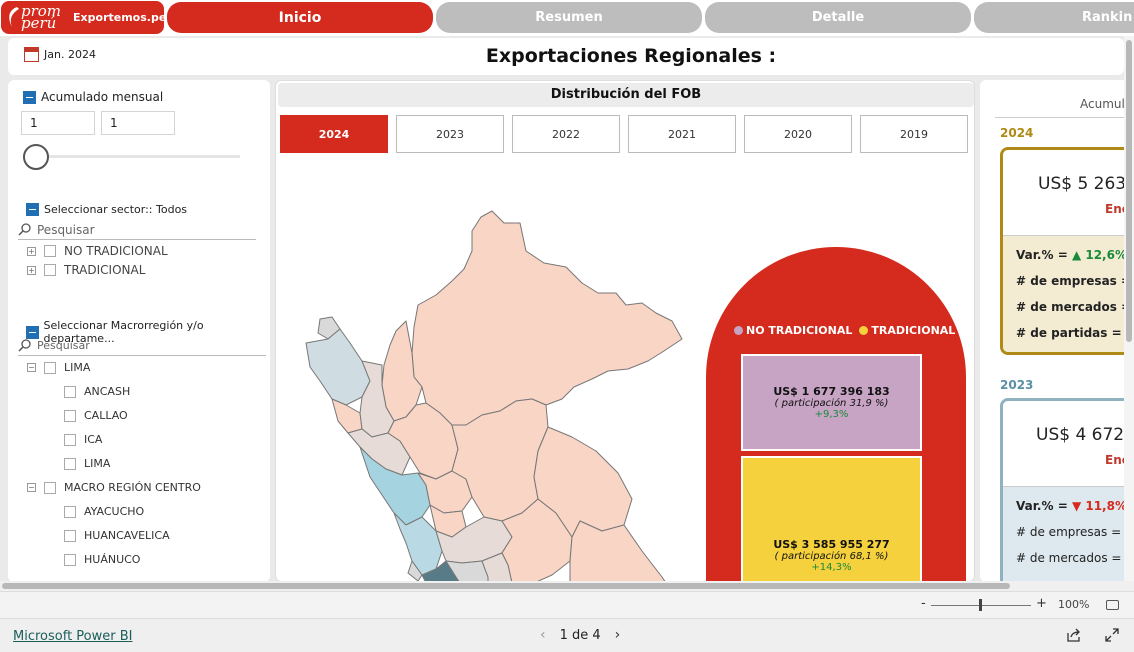  Describe the element at coordinates (127, 535) in the screenshot. I see `region-item-label: HUANCAVELICA` at that location.